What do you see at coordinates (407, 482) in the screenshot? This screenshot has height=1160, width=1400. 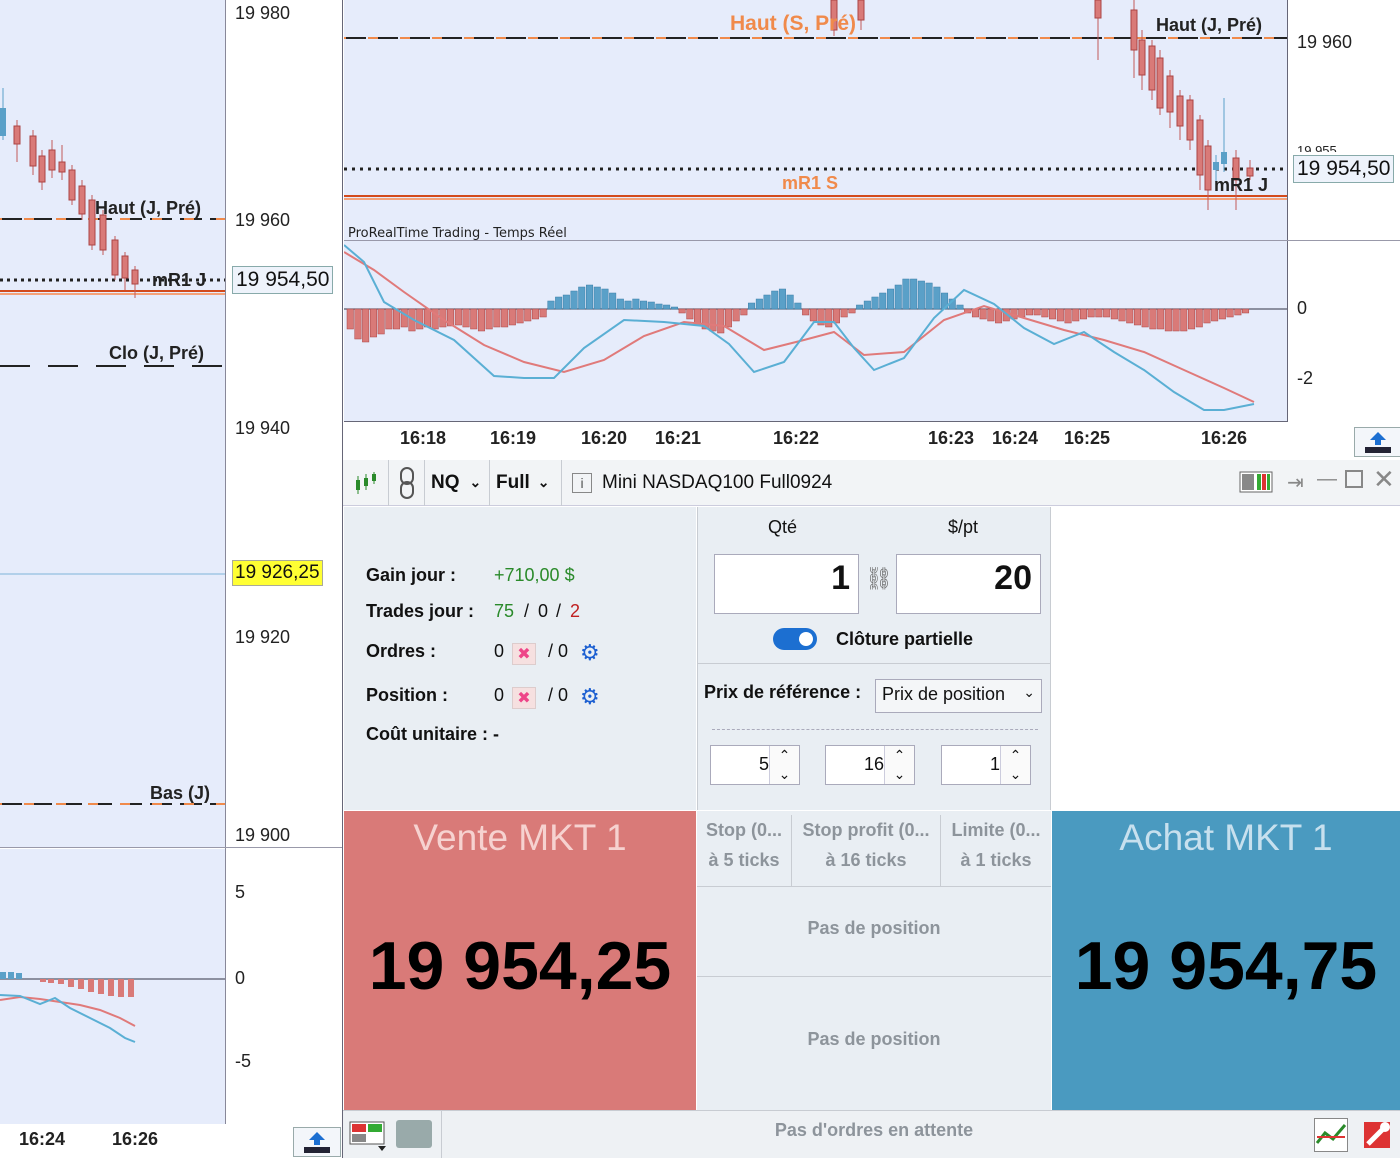 I see `link-button` at bounding box center [407, 482].